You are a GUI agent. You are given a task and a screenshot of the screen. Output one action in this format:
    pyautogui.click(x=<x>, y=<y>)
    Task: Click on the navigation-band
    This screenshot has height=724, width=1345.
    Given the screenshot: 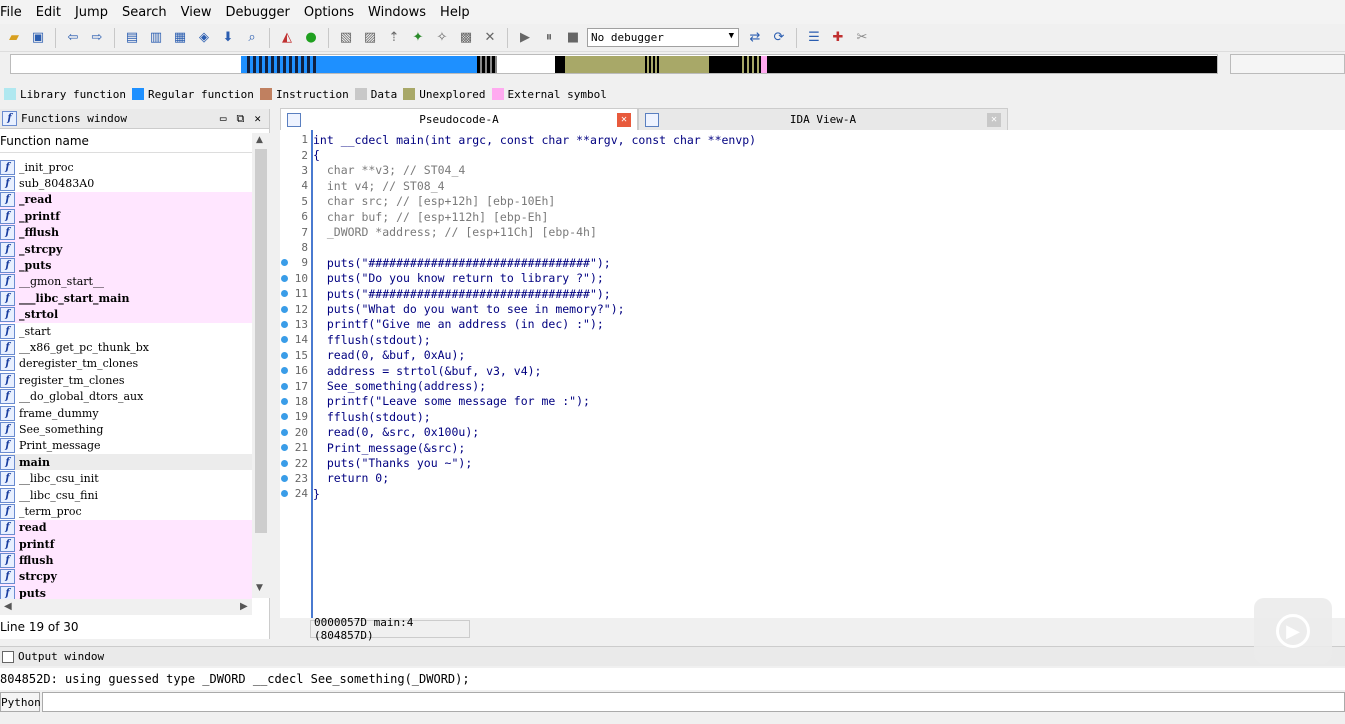 What is the action you would take?
    pyautogui.click(x=614, y=64)
    